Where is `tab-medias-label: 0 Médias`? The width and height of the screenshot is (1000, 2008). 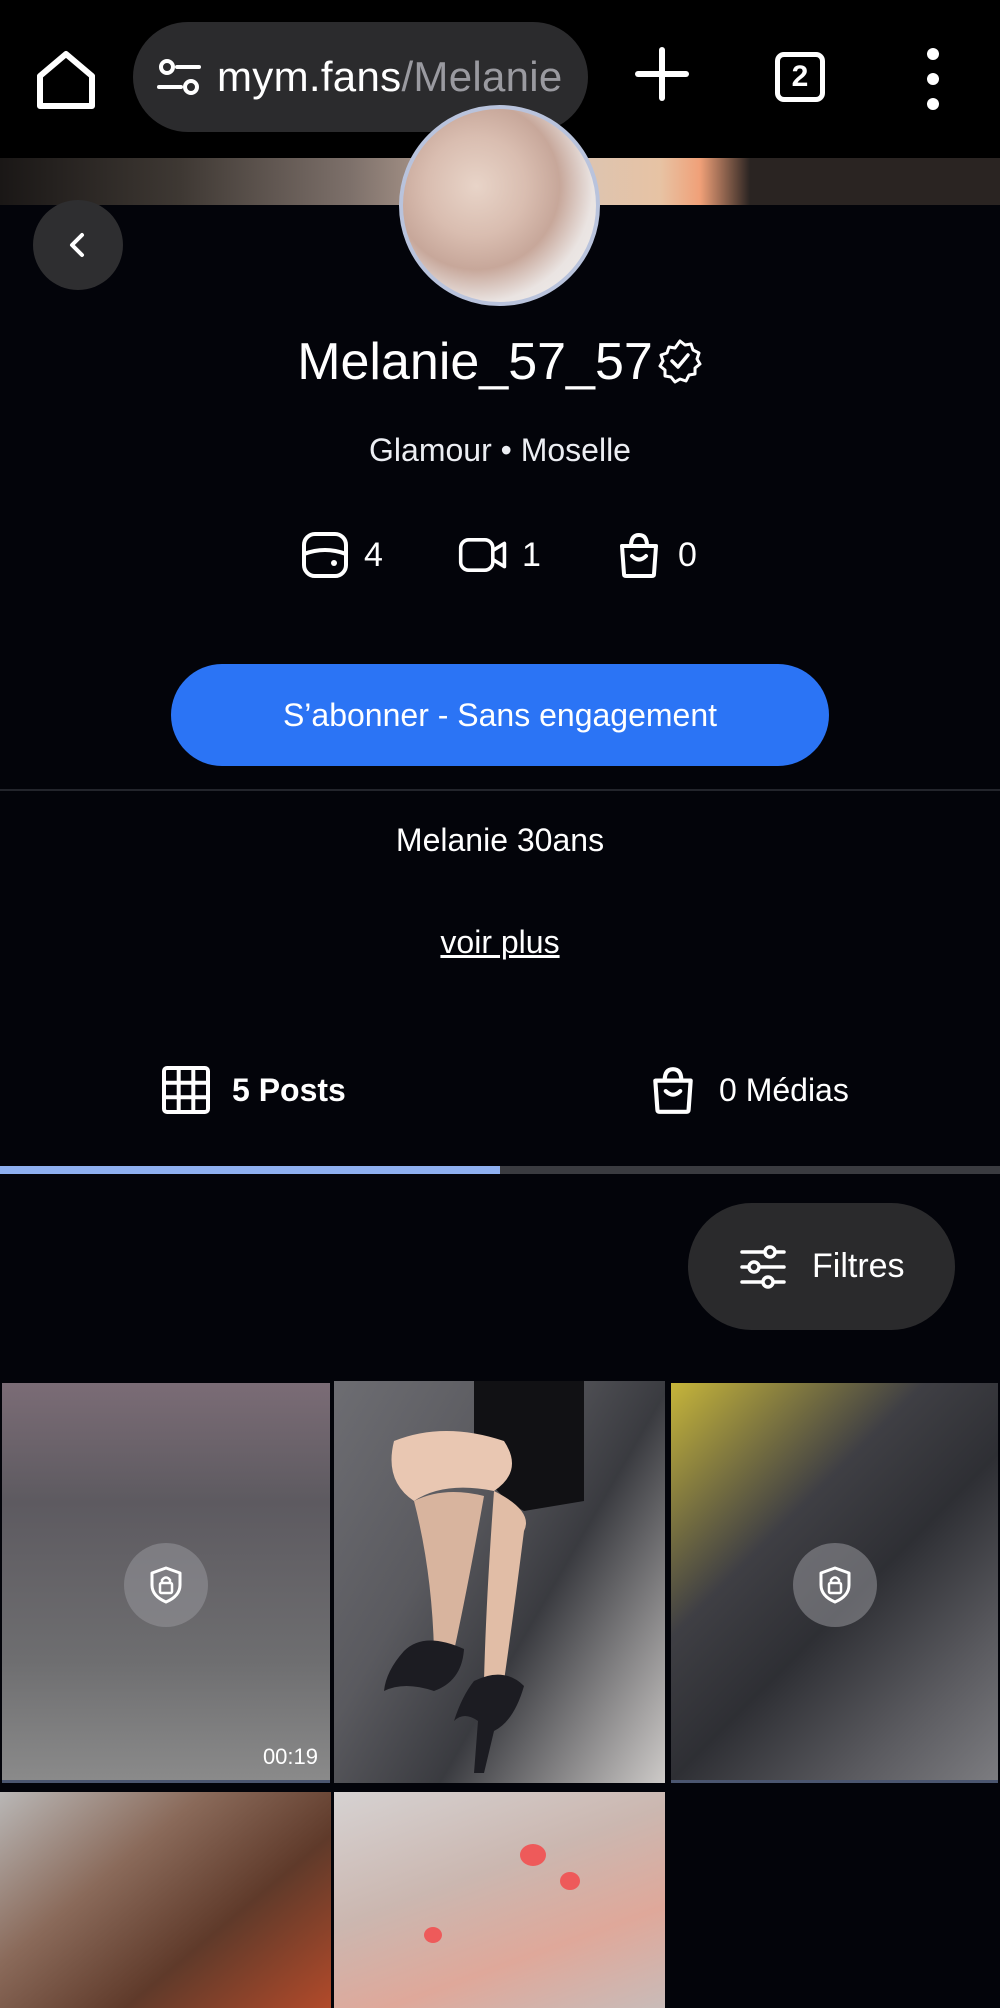 tab-medias-label: 0 Médias is located at coordinates (784, 1089).